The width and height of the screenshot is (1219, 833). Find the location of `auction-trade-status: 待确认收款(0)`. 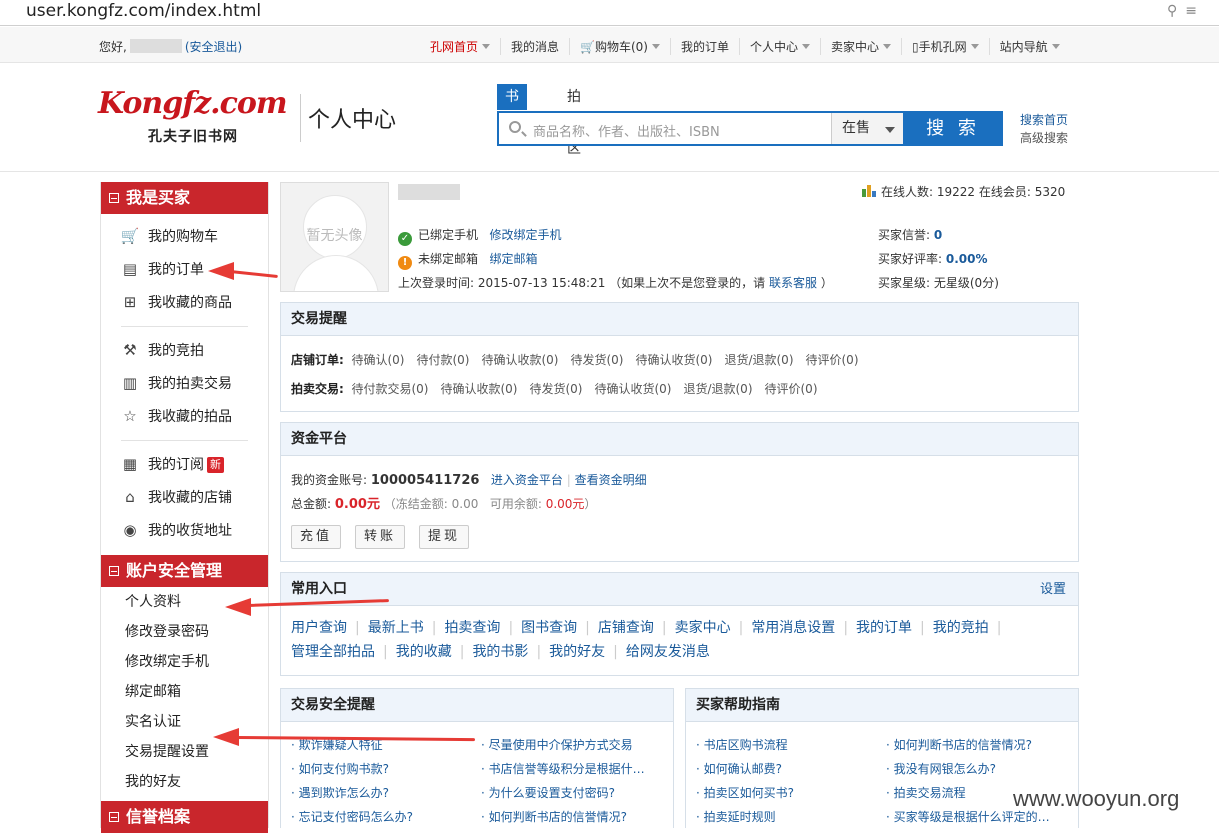

auction-trade-status: 待确认收款(0) is located at coordinates (478, 389).